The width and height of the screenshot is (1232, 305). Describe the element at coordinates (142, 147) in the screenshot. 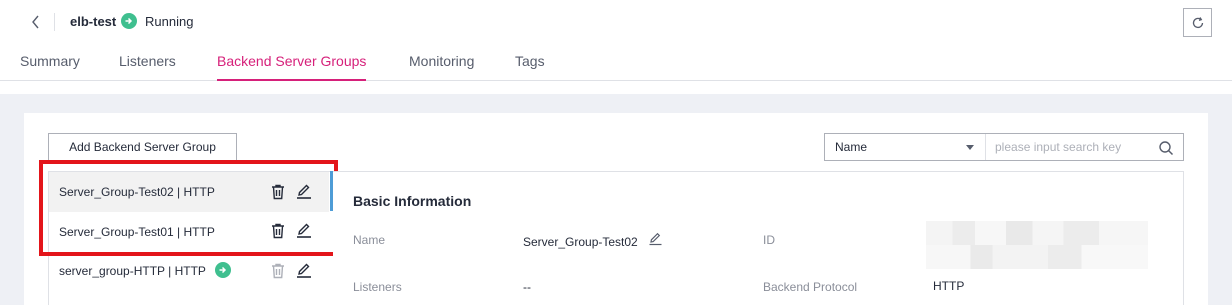

I see `add-backend-server-group-button: Add Backend Server Group` at that location.